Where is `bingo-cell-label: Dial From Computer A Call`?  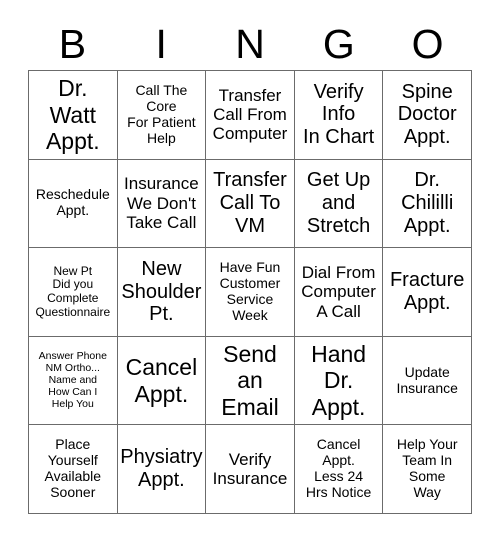 bingo-cell-label: Dial From Computer A Call is located at coordinates (338, 291).